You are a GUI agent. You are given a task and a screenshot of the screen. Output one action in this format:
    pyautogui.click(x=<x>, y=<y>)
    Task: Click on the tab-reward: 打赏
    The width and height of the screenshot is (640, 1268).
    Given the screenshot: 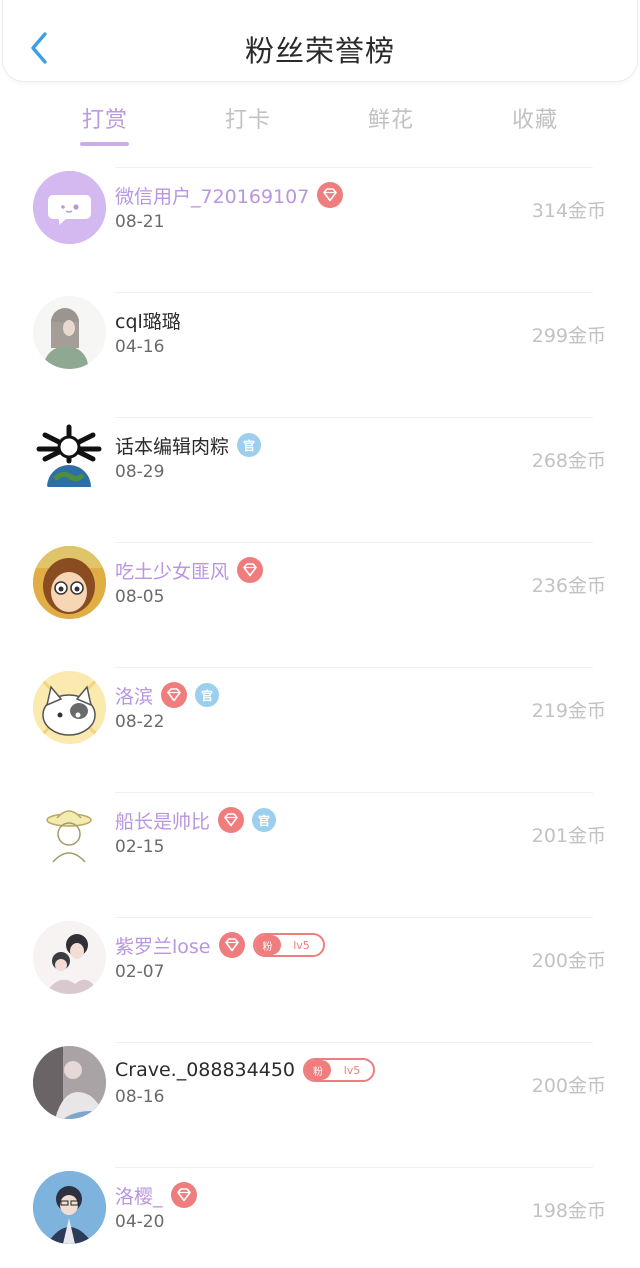 What is the action you would take?
    pyautogui.click(x=105, y=118)
    